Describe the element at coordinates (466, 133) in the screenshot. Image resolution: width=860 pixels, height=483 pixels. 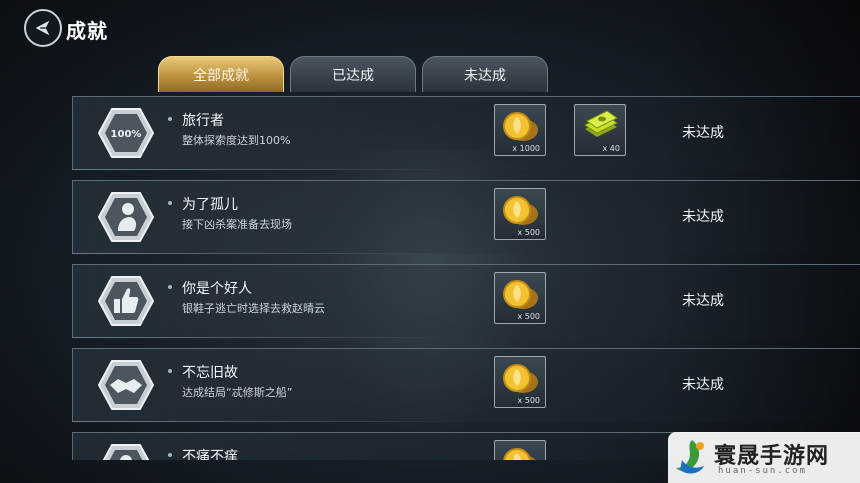
I see `achievement-row: 100% 旅行者 整体探索度达到100% x 1000 x 40 未达成` at that location.